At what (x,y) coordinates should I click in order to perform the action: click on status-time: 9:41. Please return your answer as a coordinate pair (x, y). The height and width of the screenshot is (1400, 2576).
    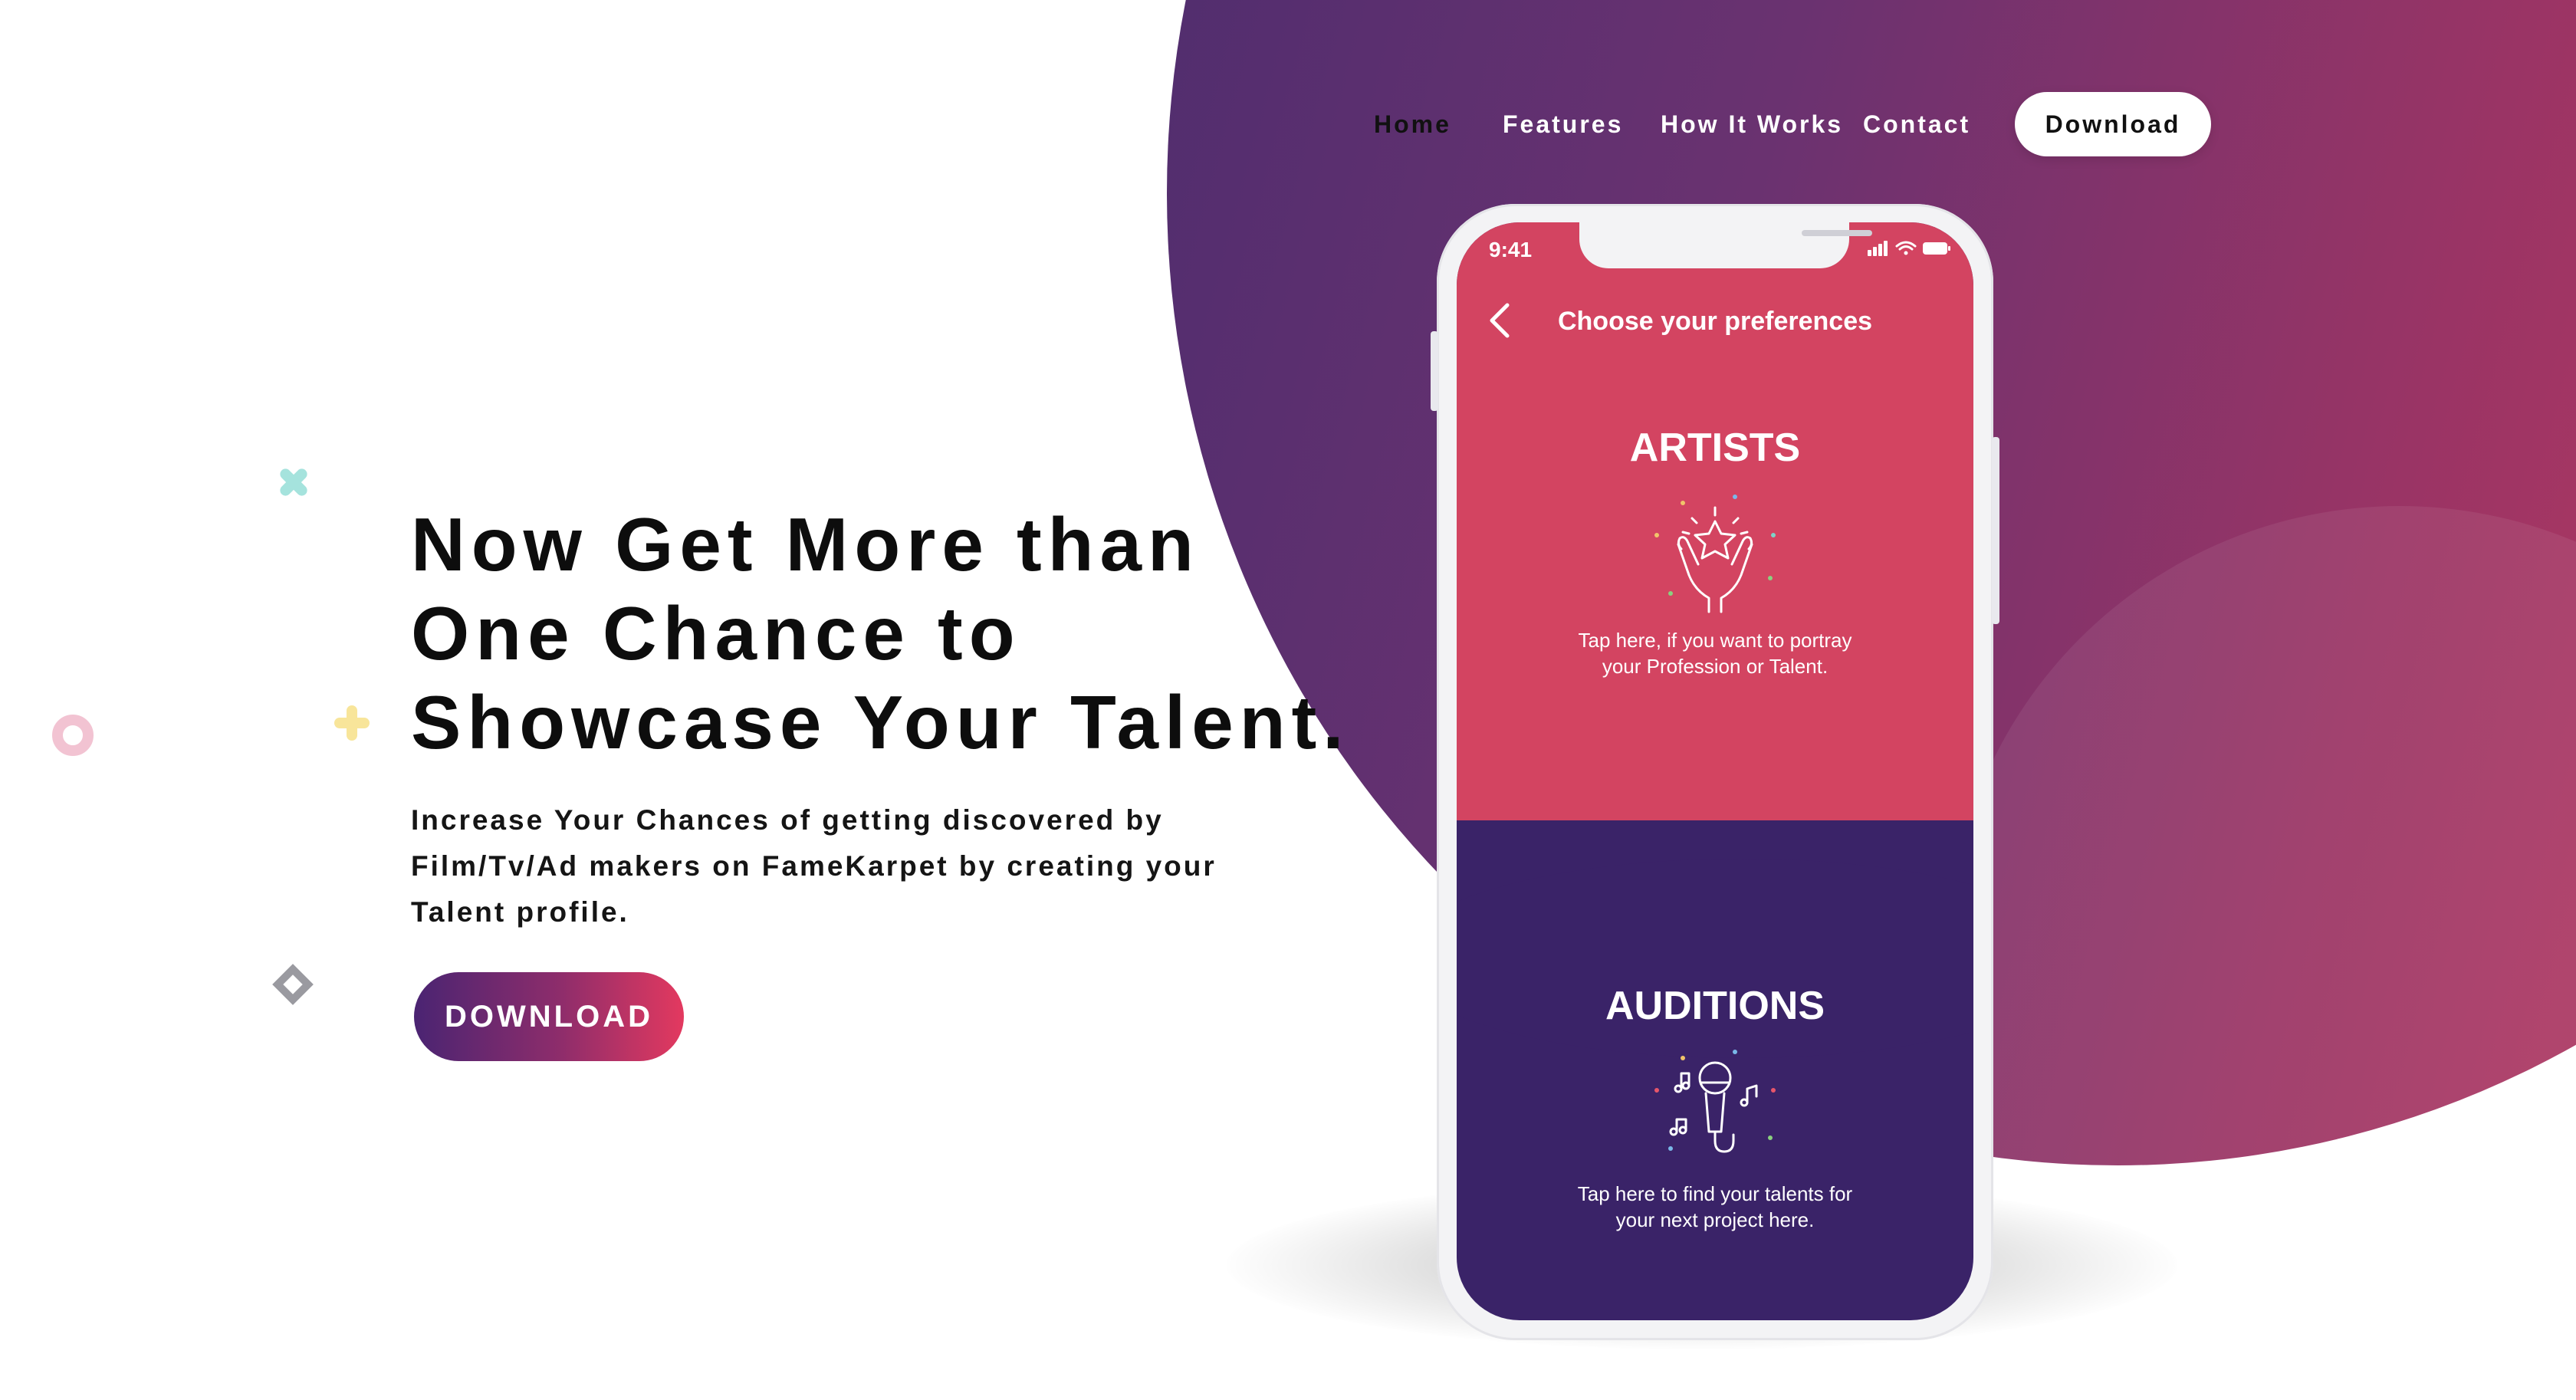
    Looking at the image, I should click on (1511, 249).